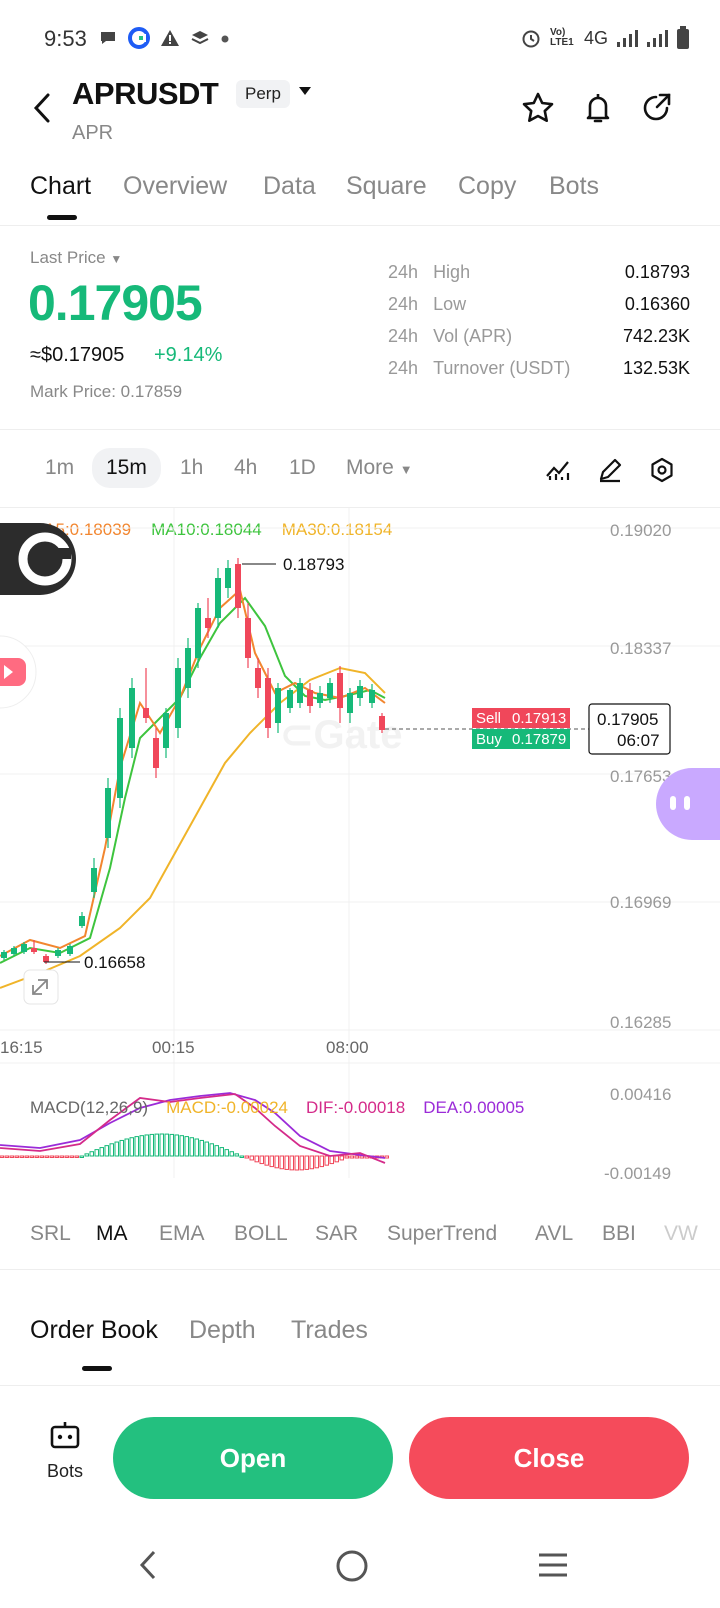 This screenshot has height=1608, width=720. I want to click on close-button: Close, so click(549, 1458).